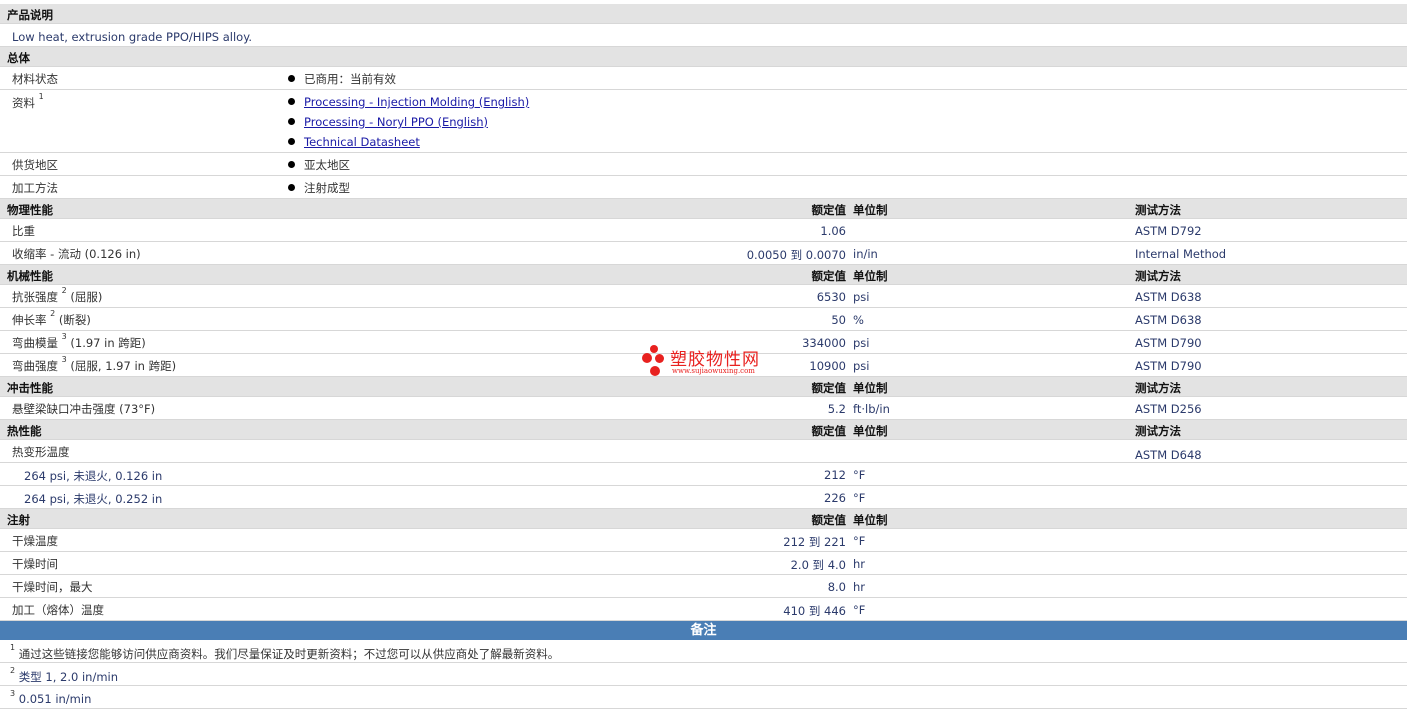 The height and width of the screenshot is (724, 1407). Describe the element at coordinates (68, 677) in the screenshot. I see `note-body: 类型 1, 2.0 in/min` at that location.